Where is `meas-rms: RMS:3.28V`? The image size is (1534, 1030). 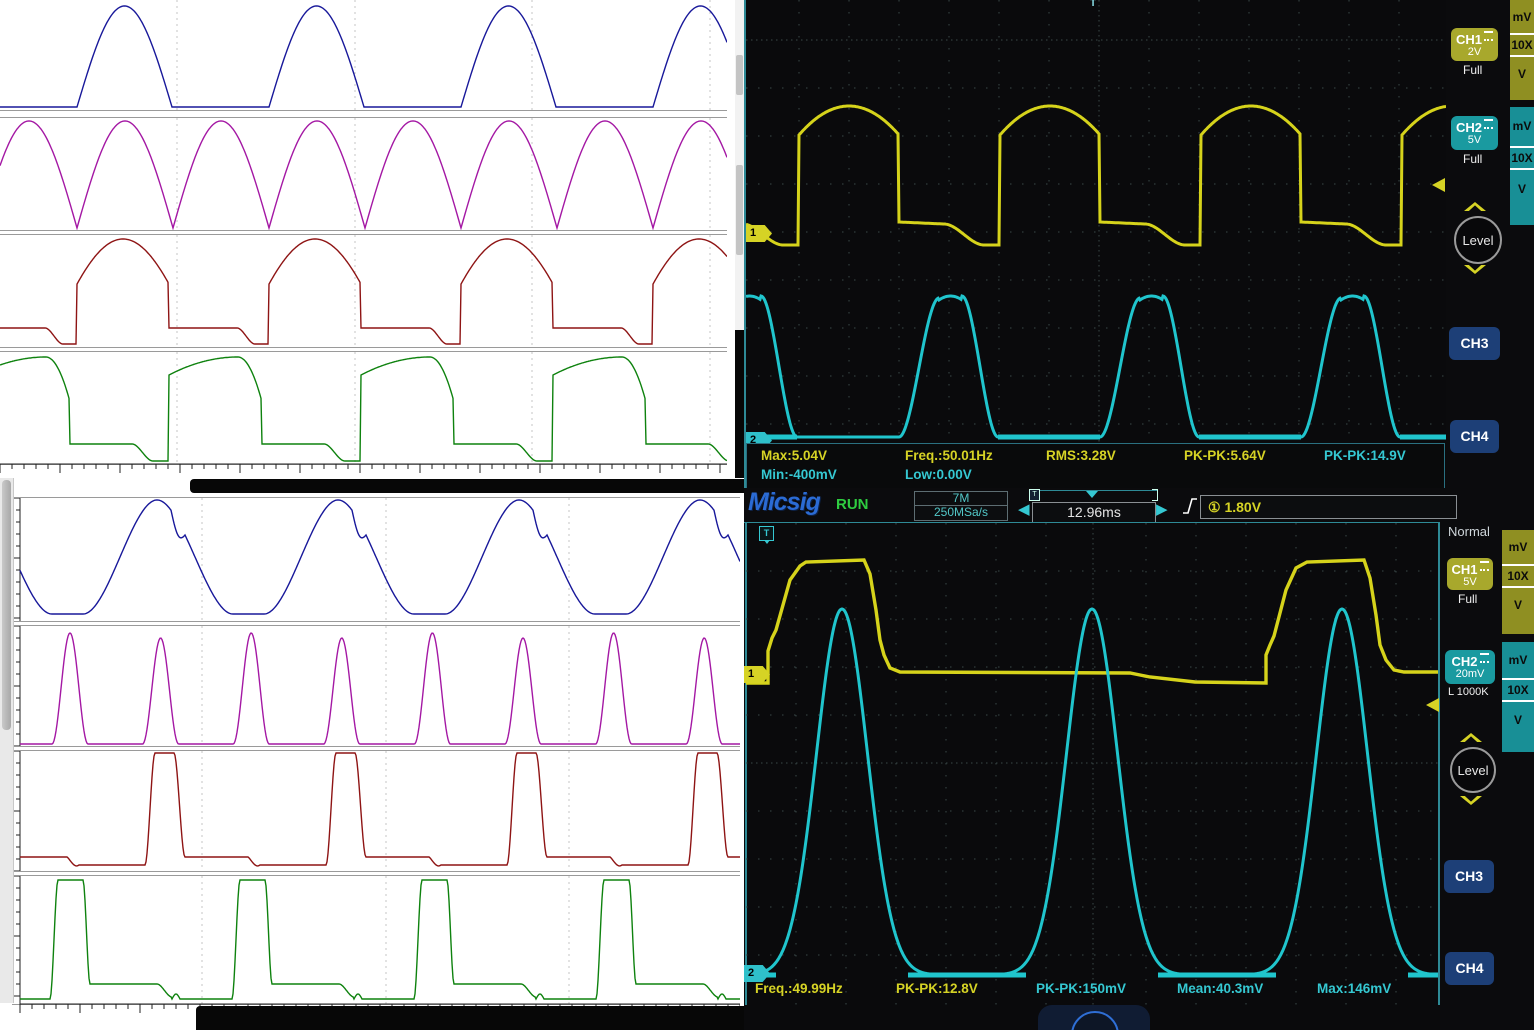
meas-rms: RMS:3.28V is located at coordinates (1081, 455).